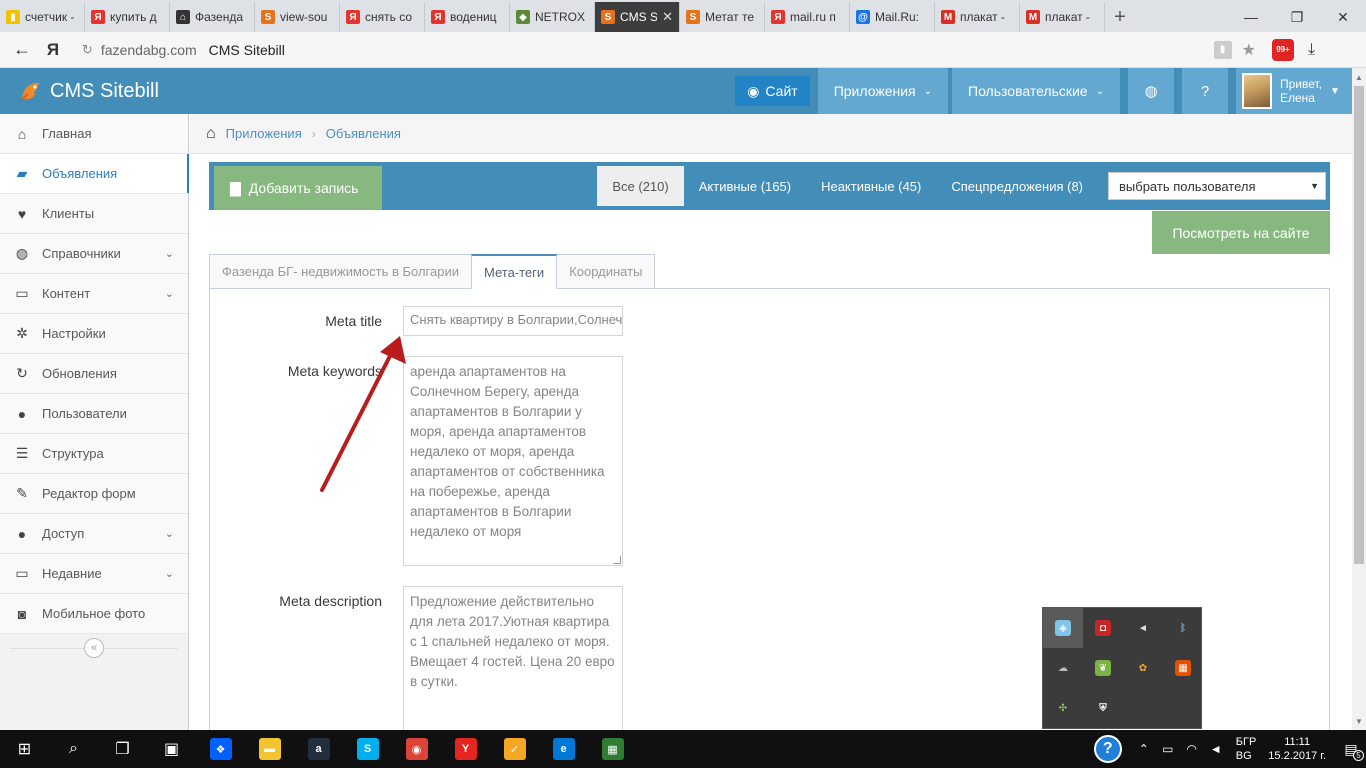 This screenshot has width=1366, height=768. I want to click on clock: 11:11 15.2.2017 г., so click(1297, 749).